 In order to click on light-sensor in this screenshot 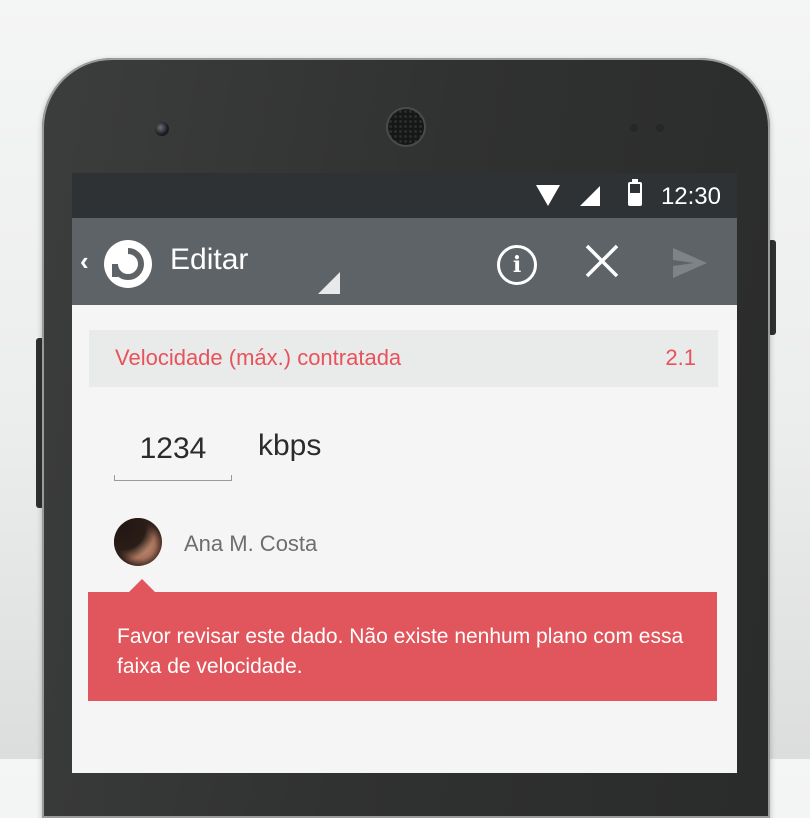, I will do `click(660, 128)`.